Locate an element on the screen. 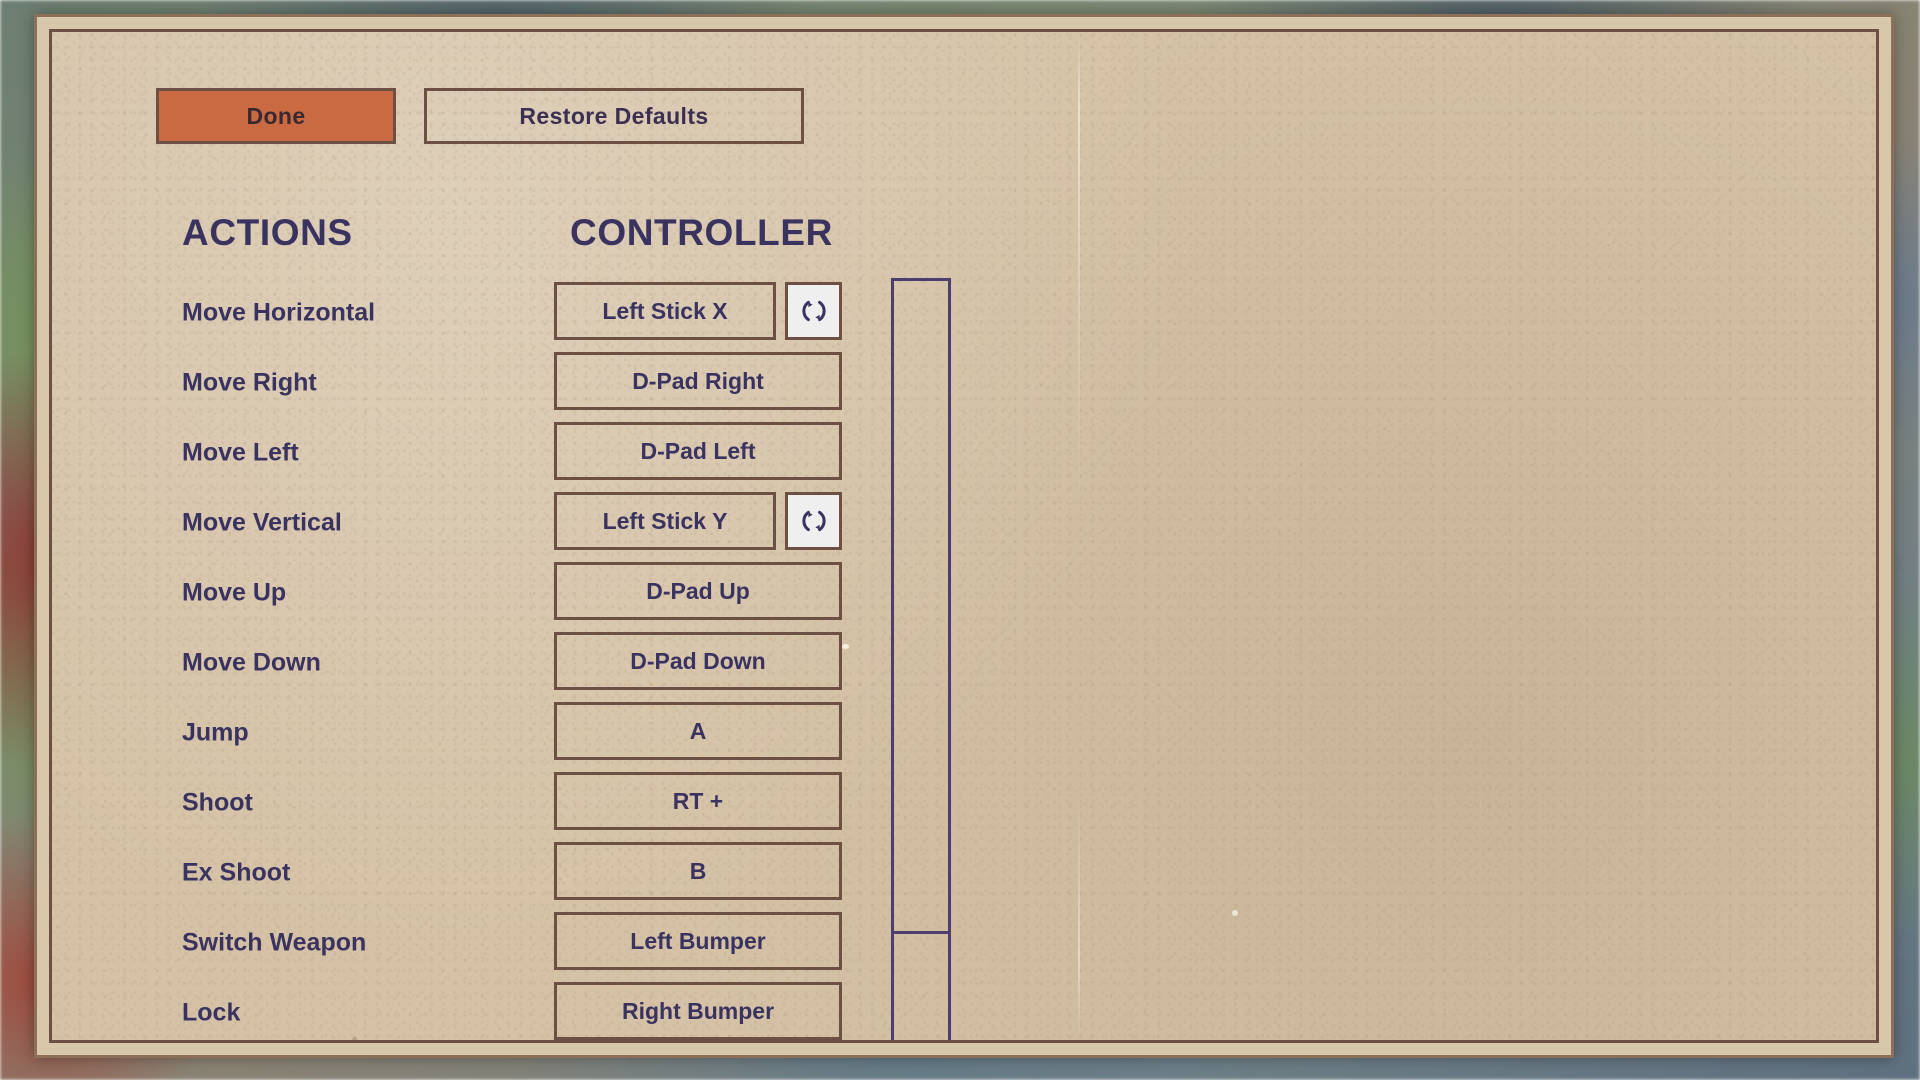 The image size is (1920, 1080). binding-controls: D-Pad Right is located at coordinates (698, 381).